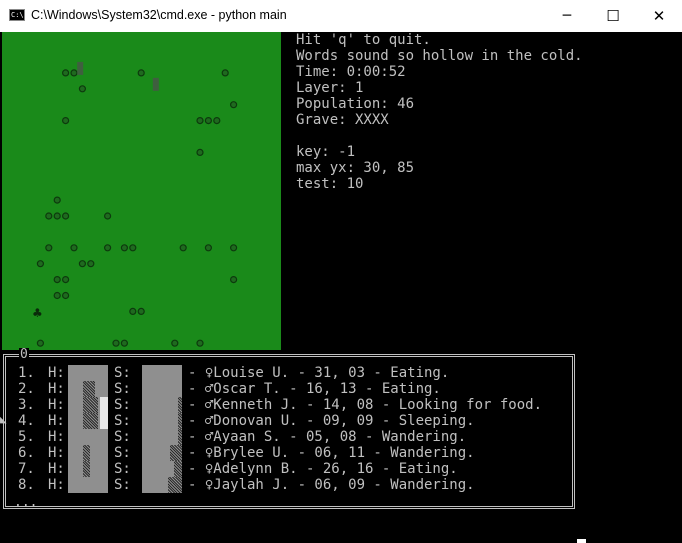 The width and height of the screenshot is (682, 543). I want to click on row-number: 5., so click(26, 437).